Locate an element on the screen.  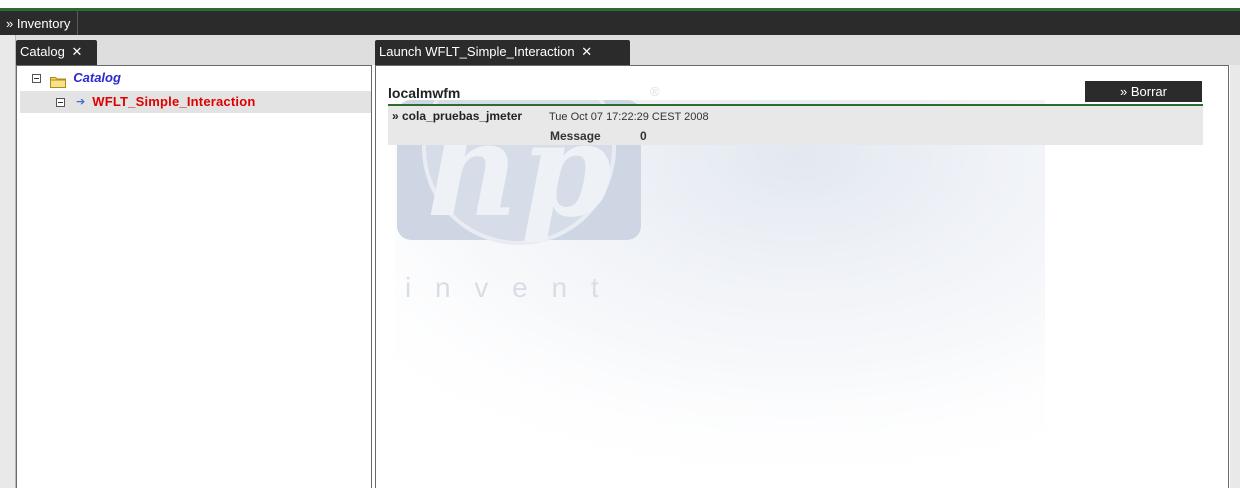
queue-timestamp: Tue Oct 07 17:22:29 CEST 2008 is located at coordinates (629, 117).